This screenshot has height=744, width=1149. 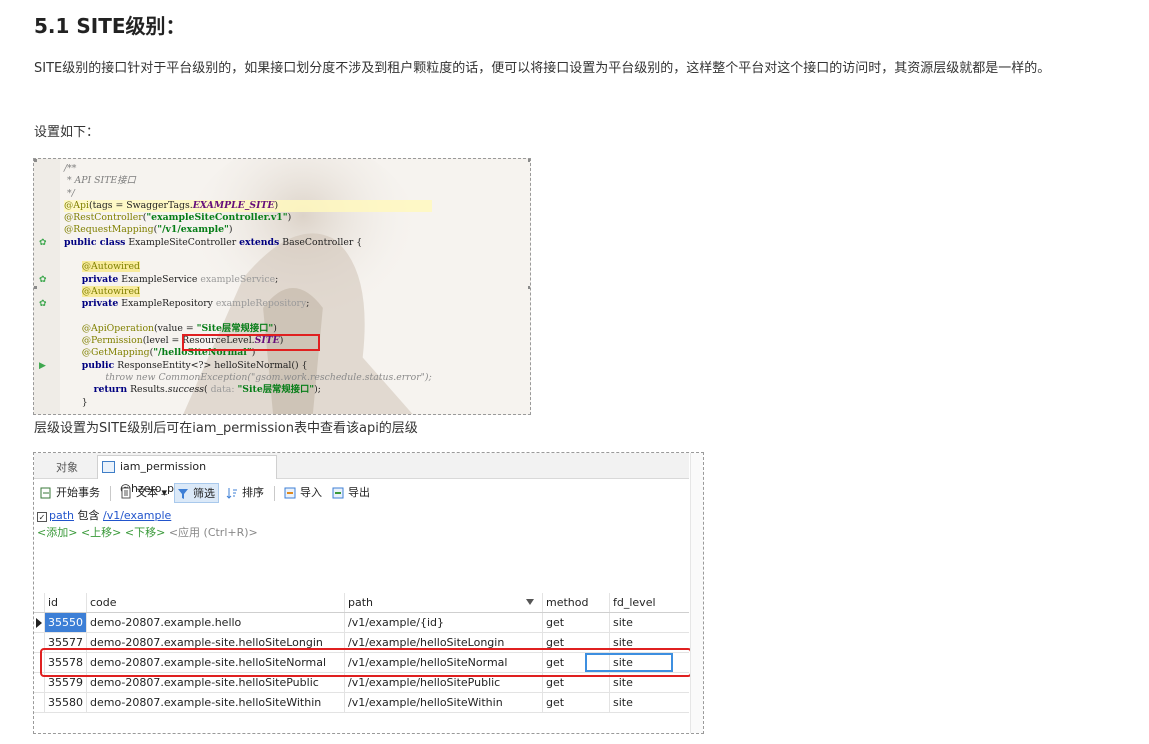 What do you see at coordinates (42, 366) in the screenshot?
I see `run-icon: ▶` at bounding box center [42, 366].